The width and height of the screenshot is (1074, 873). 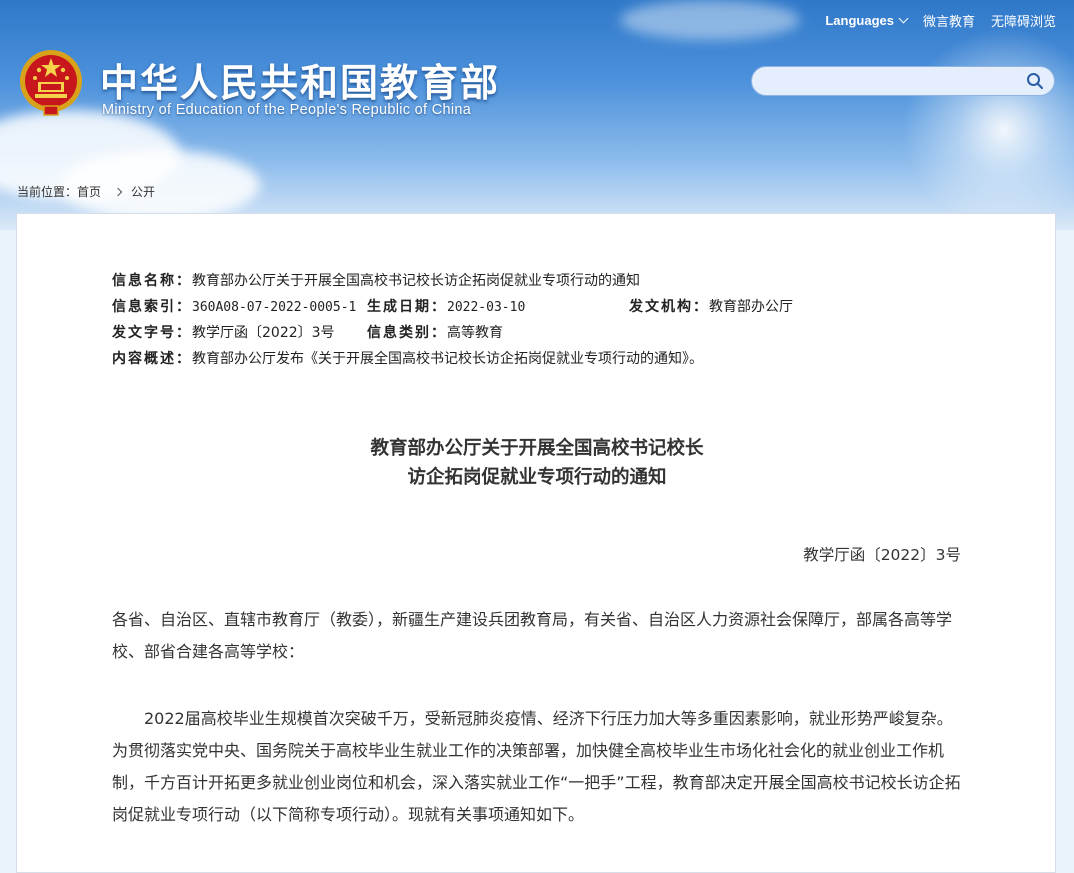 What do you see at coordinates (300, 79) in the screenshot?
I see `site-title: 中华人民共和国教育部` at bounding box center [300, 79].